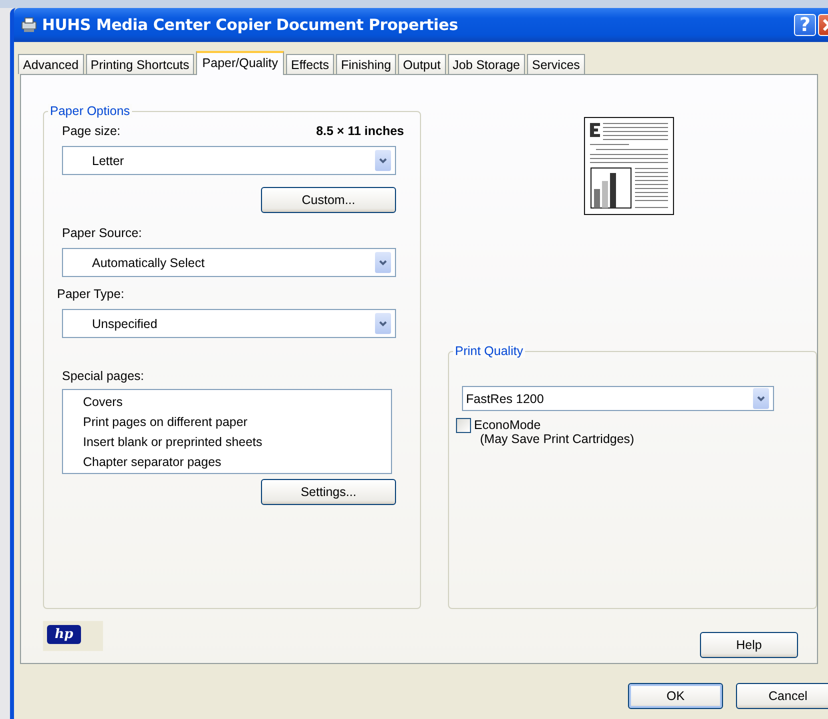  I want to click on dialog-button: OK, so click(675, 696).